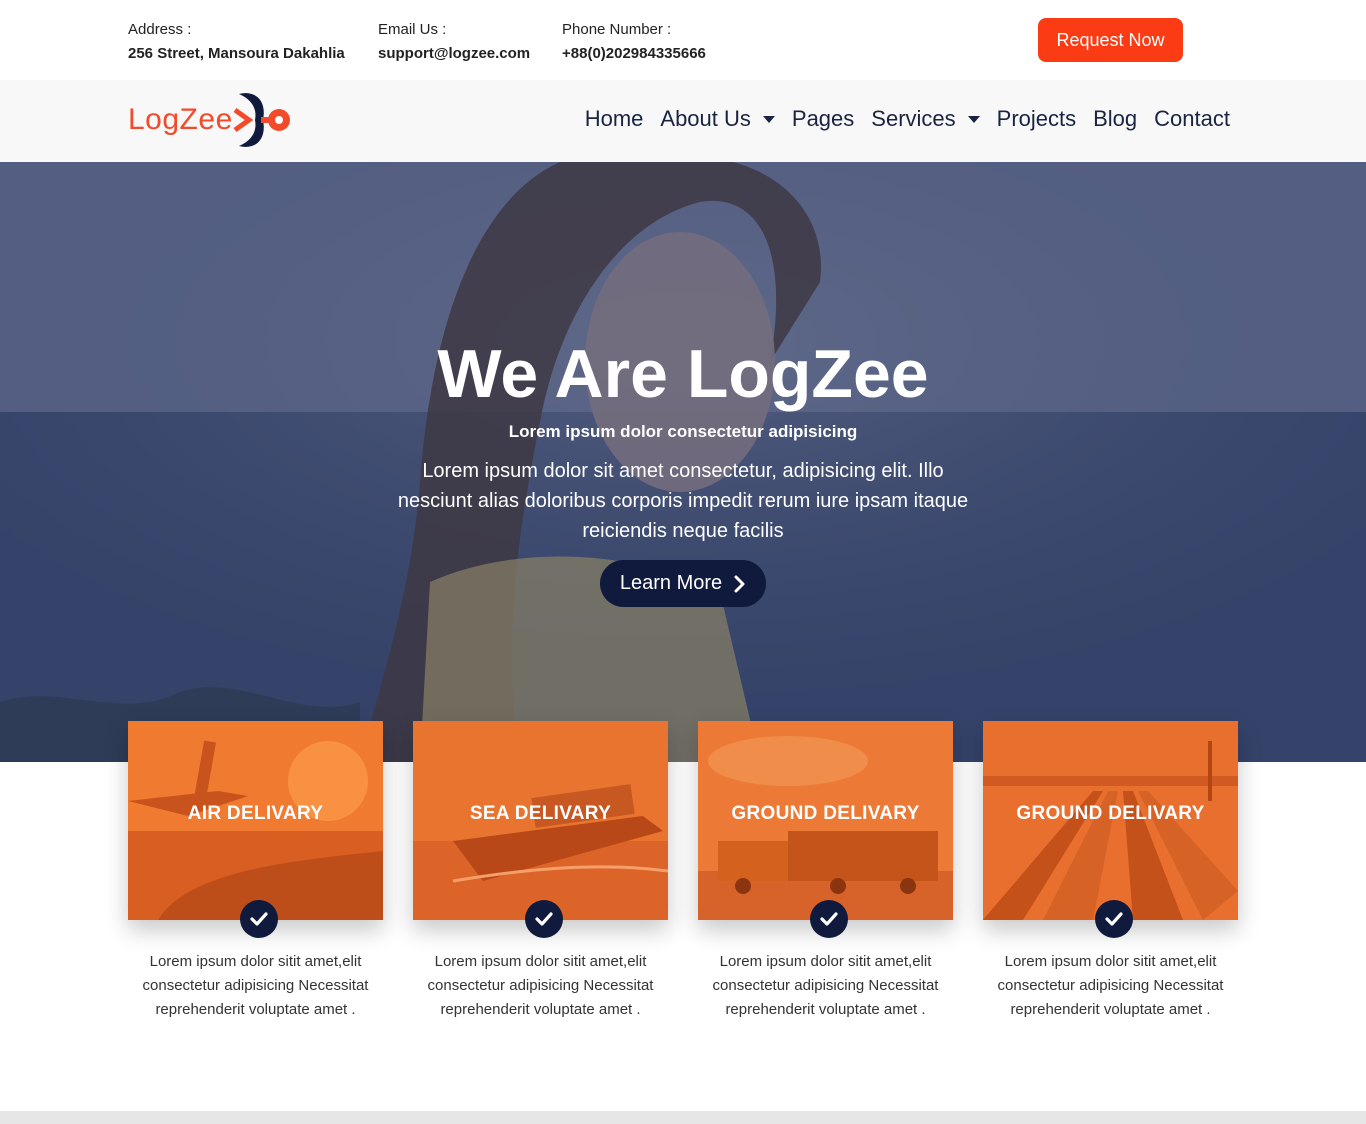 The width and height of the screenshot is (1366, 1124). I want to click on nav-contact-label: Contact, so click(1192, 118).